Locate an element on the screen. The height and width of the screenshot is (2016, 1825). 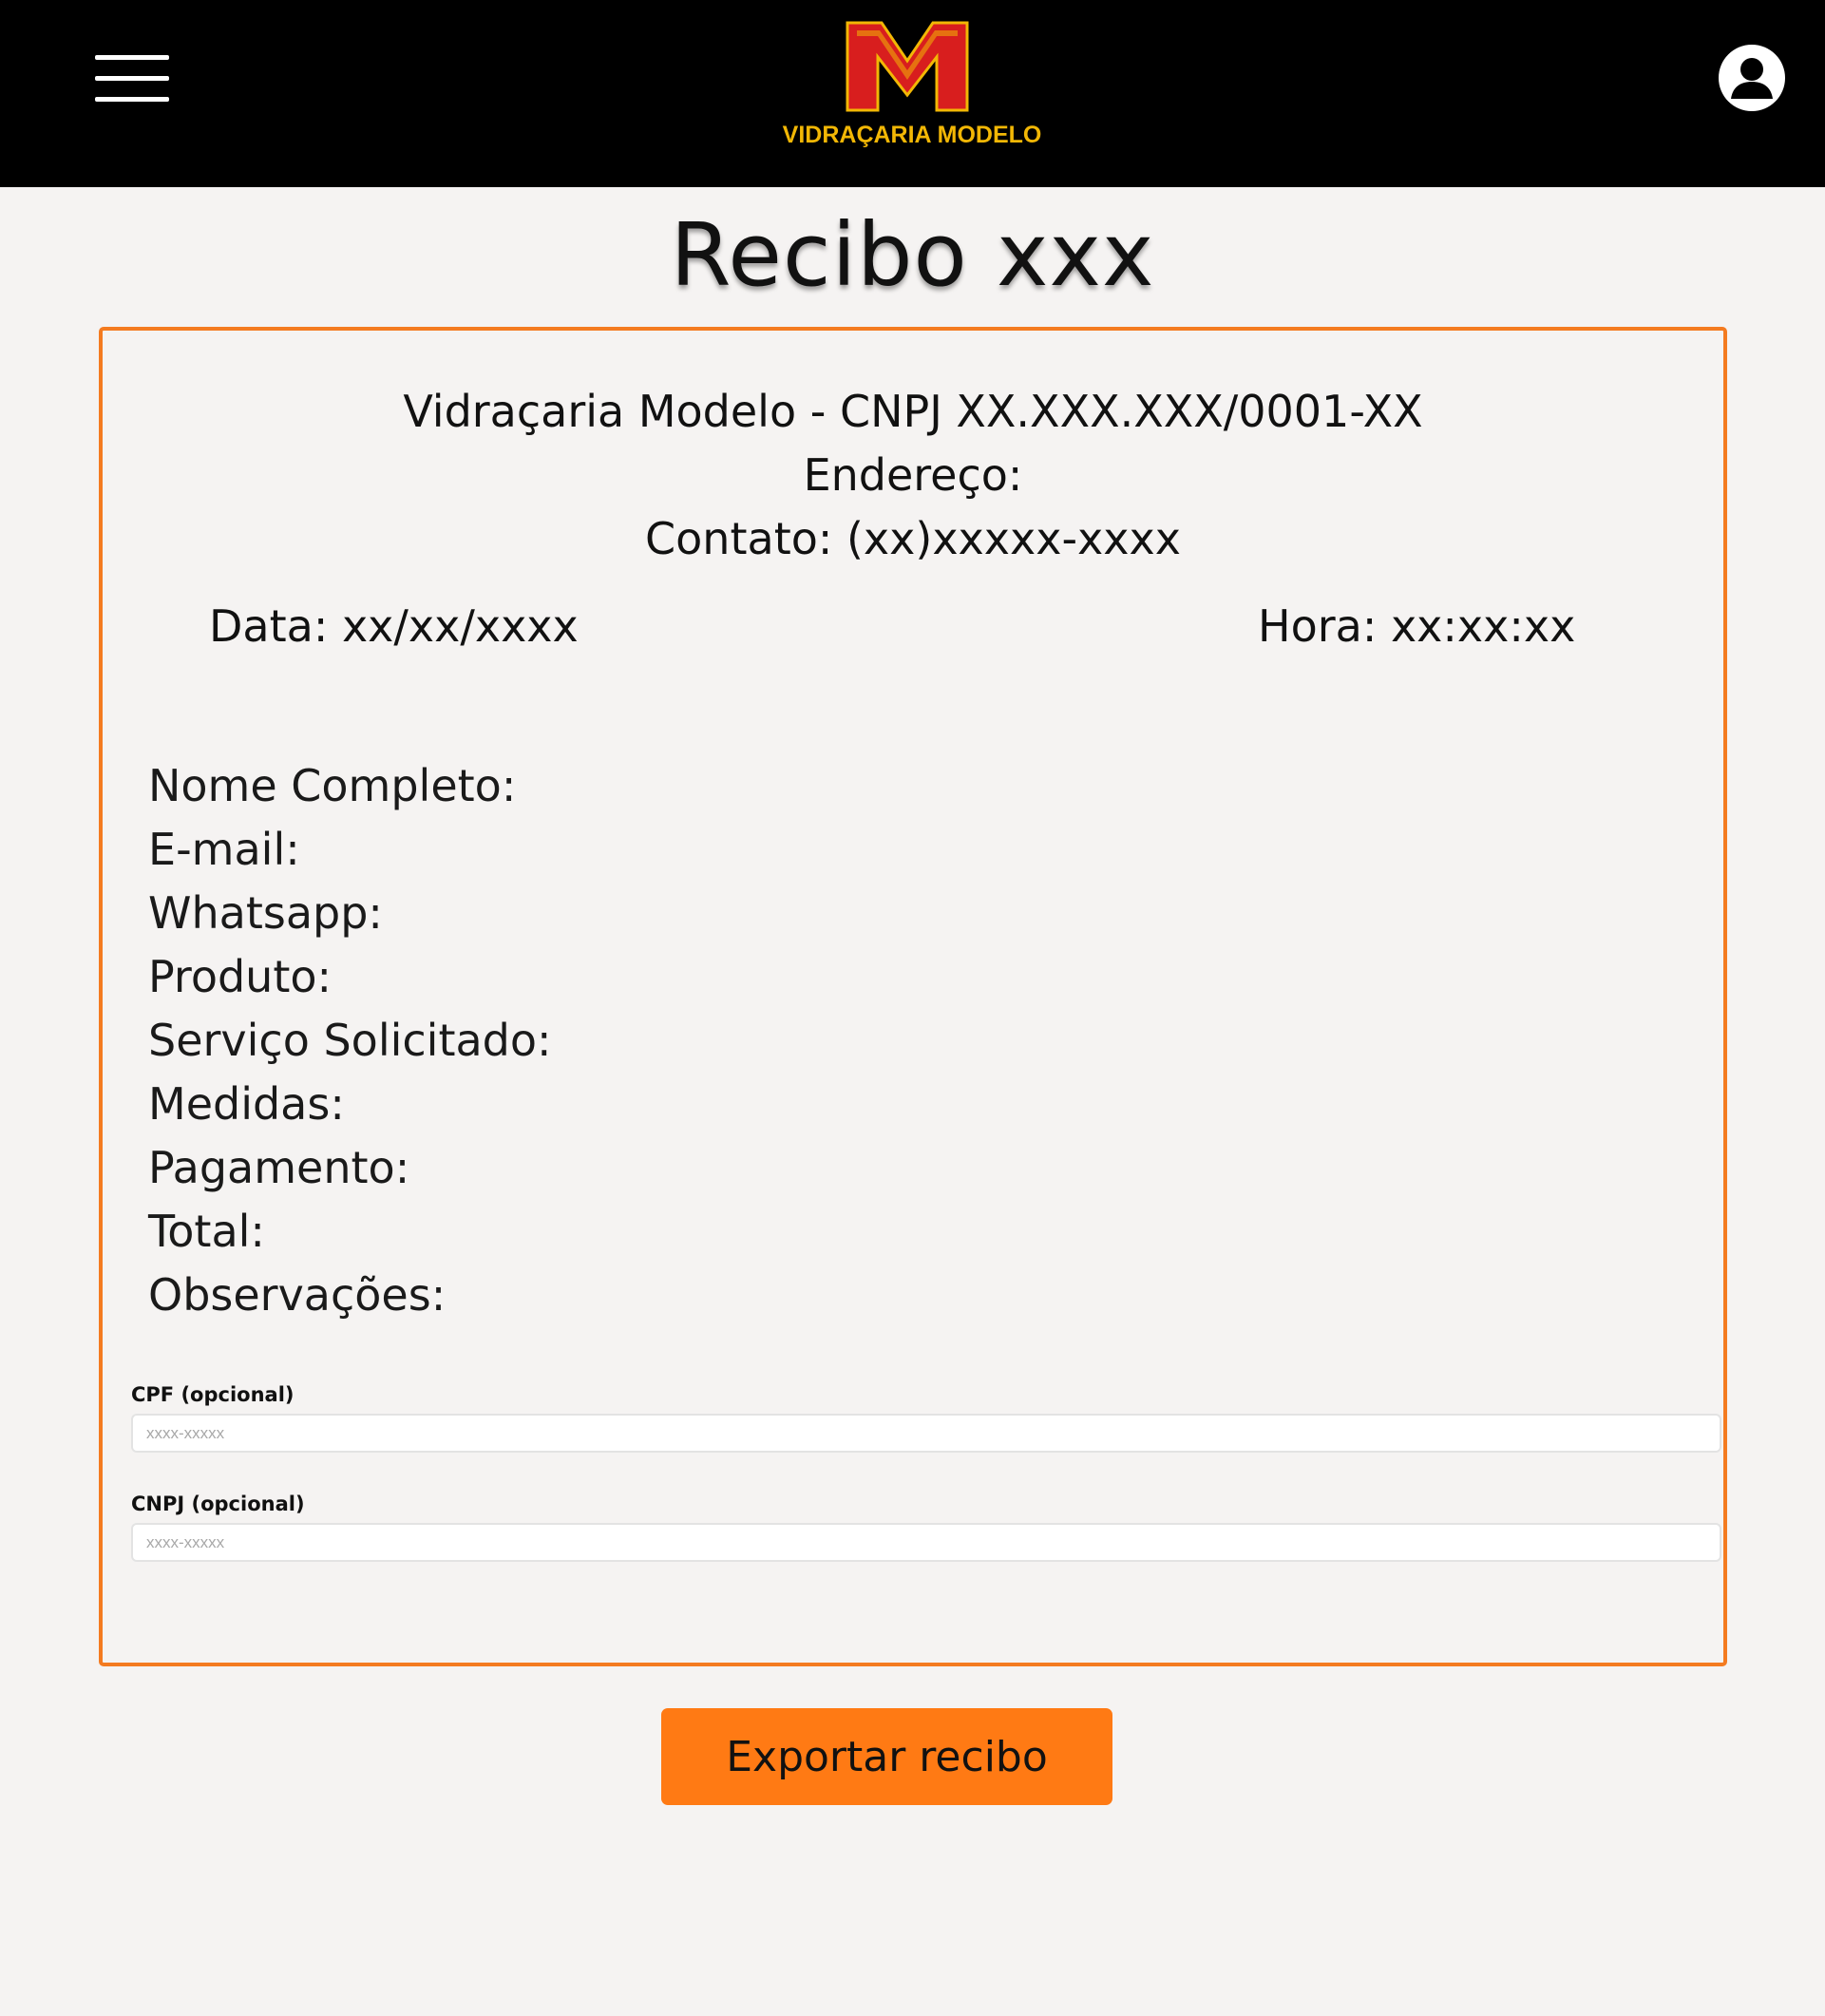
receipt-time: Hora: xx:xx:xx is located at coordinates (1417, 626).